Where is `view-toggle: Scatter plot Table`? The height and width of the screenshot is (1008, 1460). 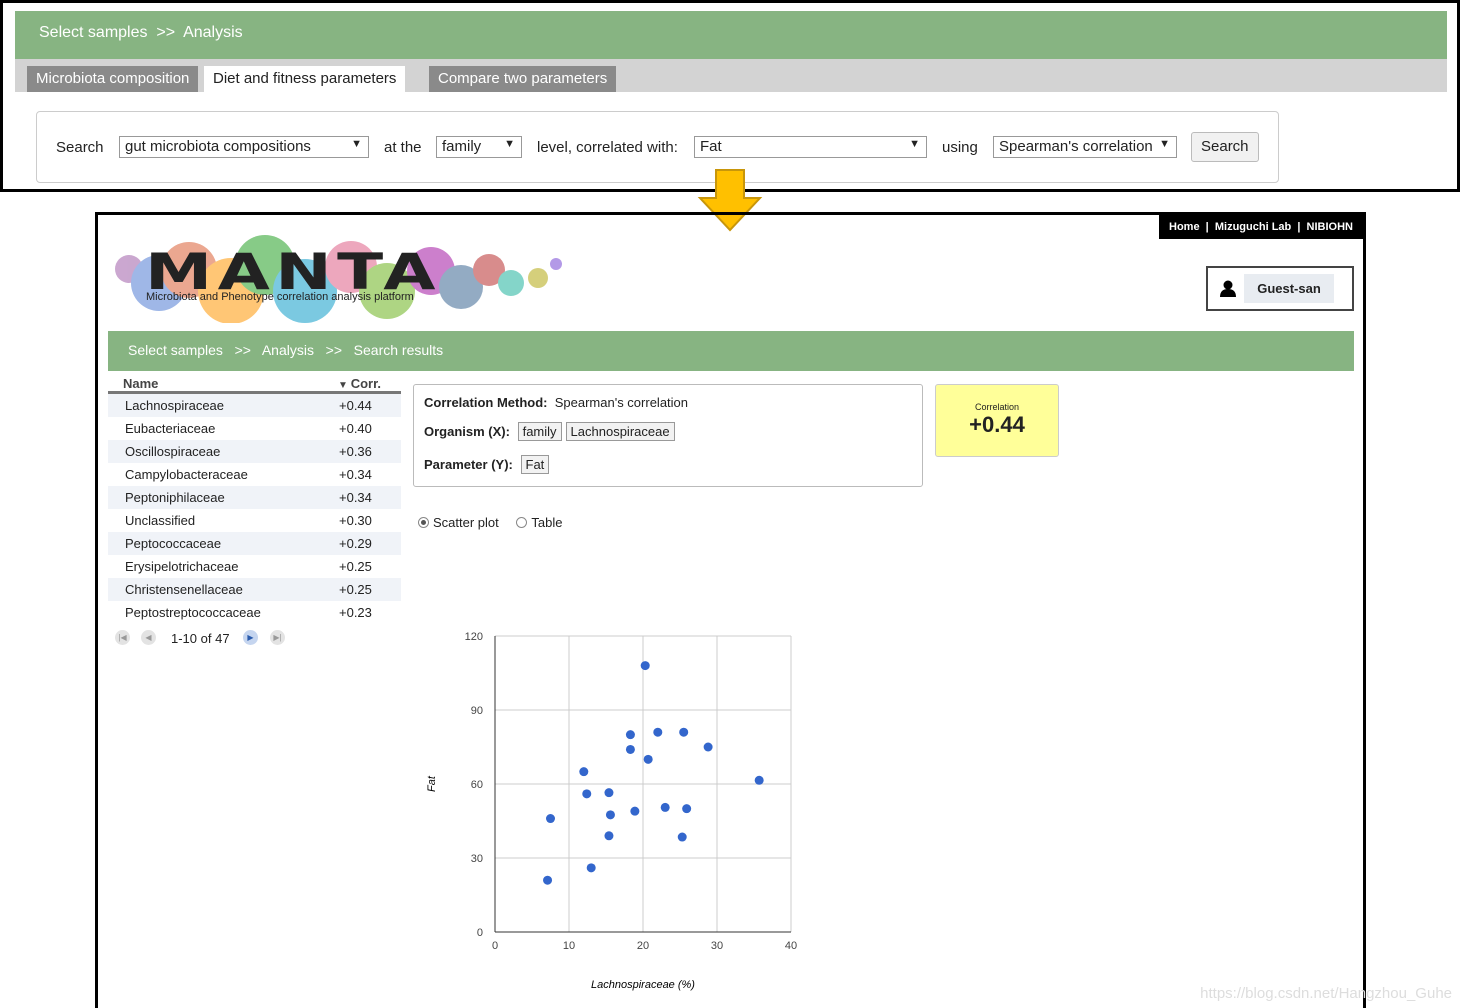
view-toggle: Scatter plot Table is located at coordinates (490, 522).